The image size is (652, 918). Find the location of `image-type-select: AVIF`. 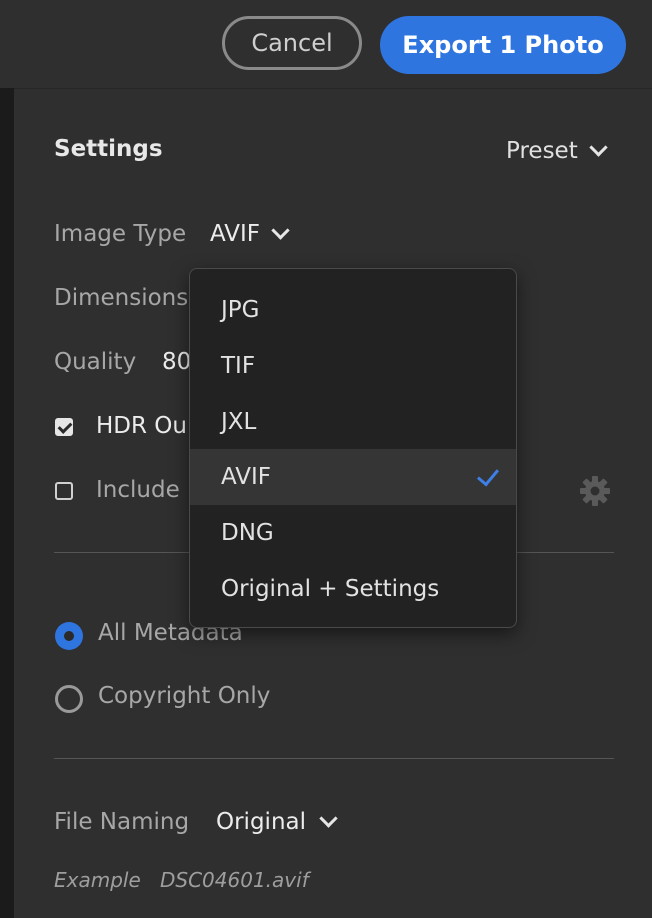

image-type-select: AVIF is located at coordinates (250, 233).